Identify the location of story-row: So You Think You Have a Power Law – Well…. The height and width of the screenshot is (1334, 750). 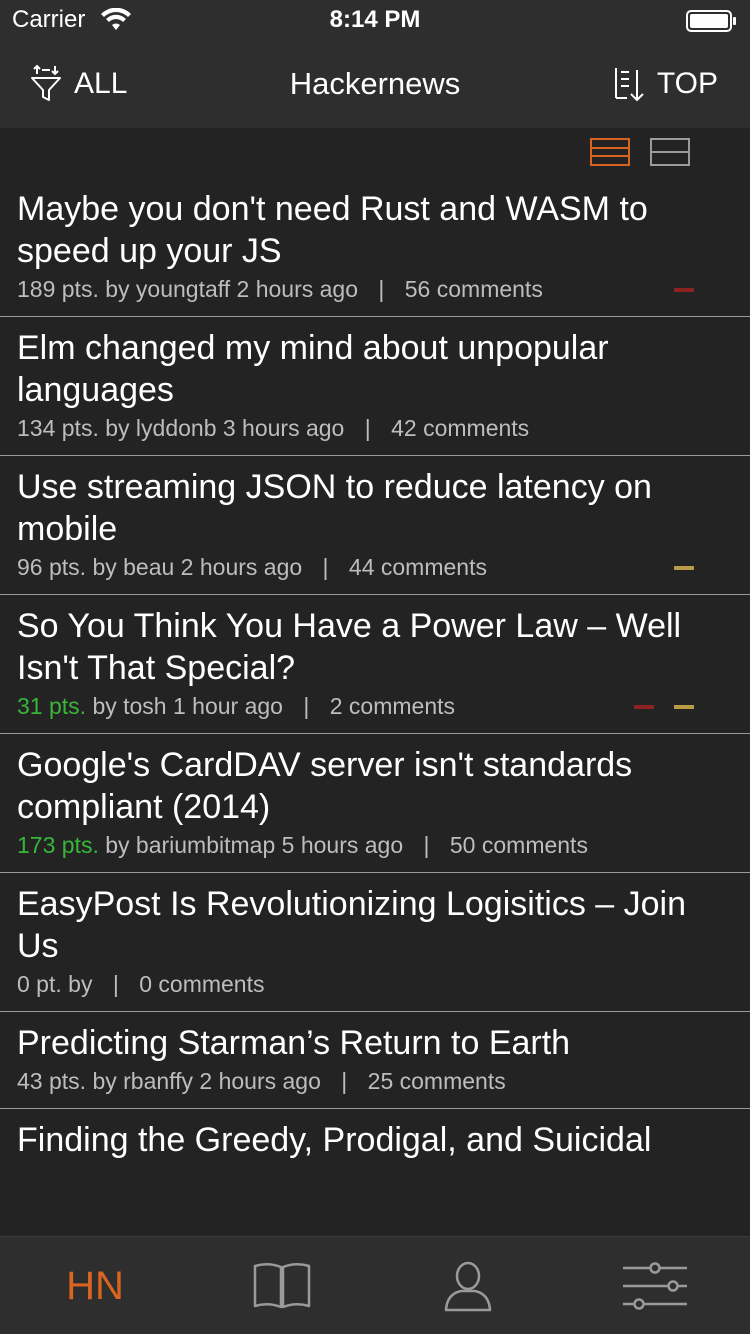
(375, 664).